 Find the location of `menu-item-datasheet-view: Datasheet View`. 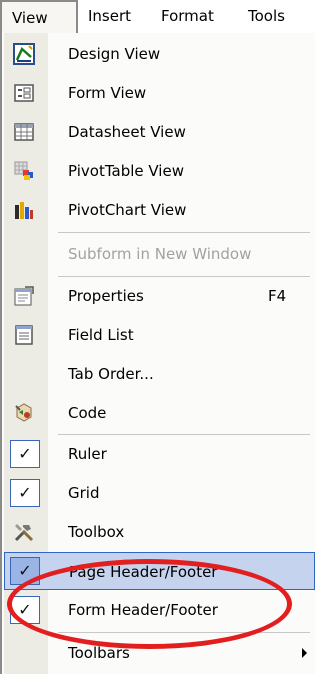

menu-item-datasheet-view: Datasheet View is located at coordinates (159, 132).